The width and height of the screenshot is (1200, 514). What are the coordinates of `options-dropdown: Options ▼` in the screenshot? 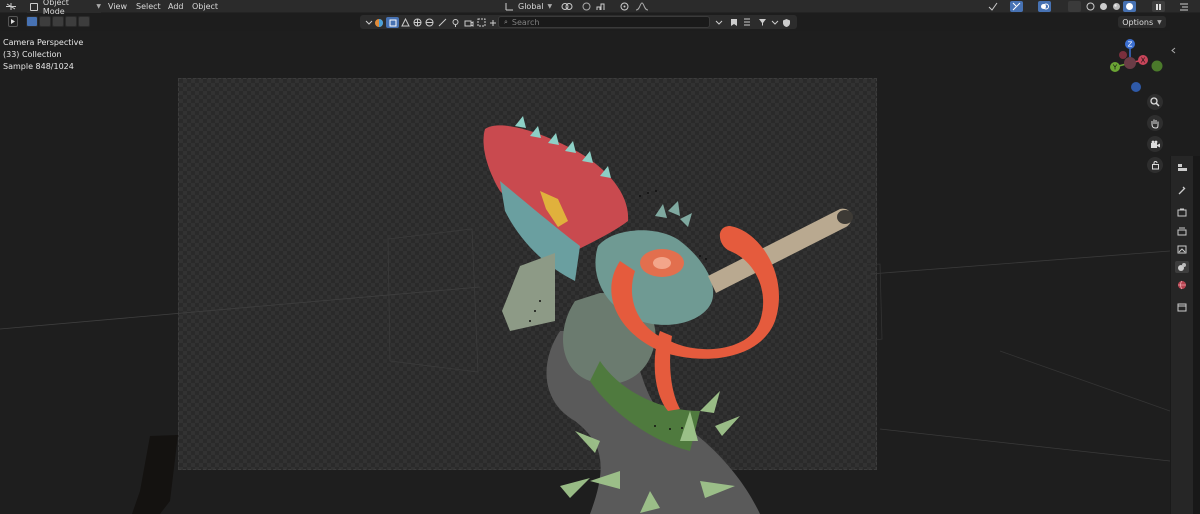 It's located at (1142, 22).